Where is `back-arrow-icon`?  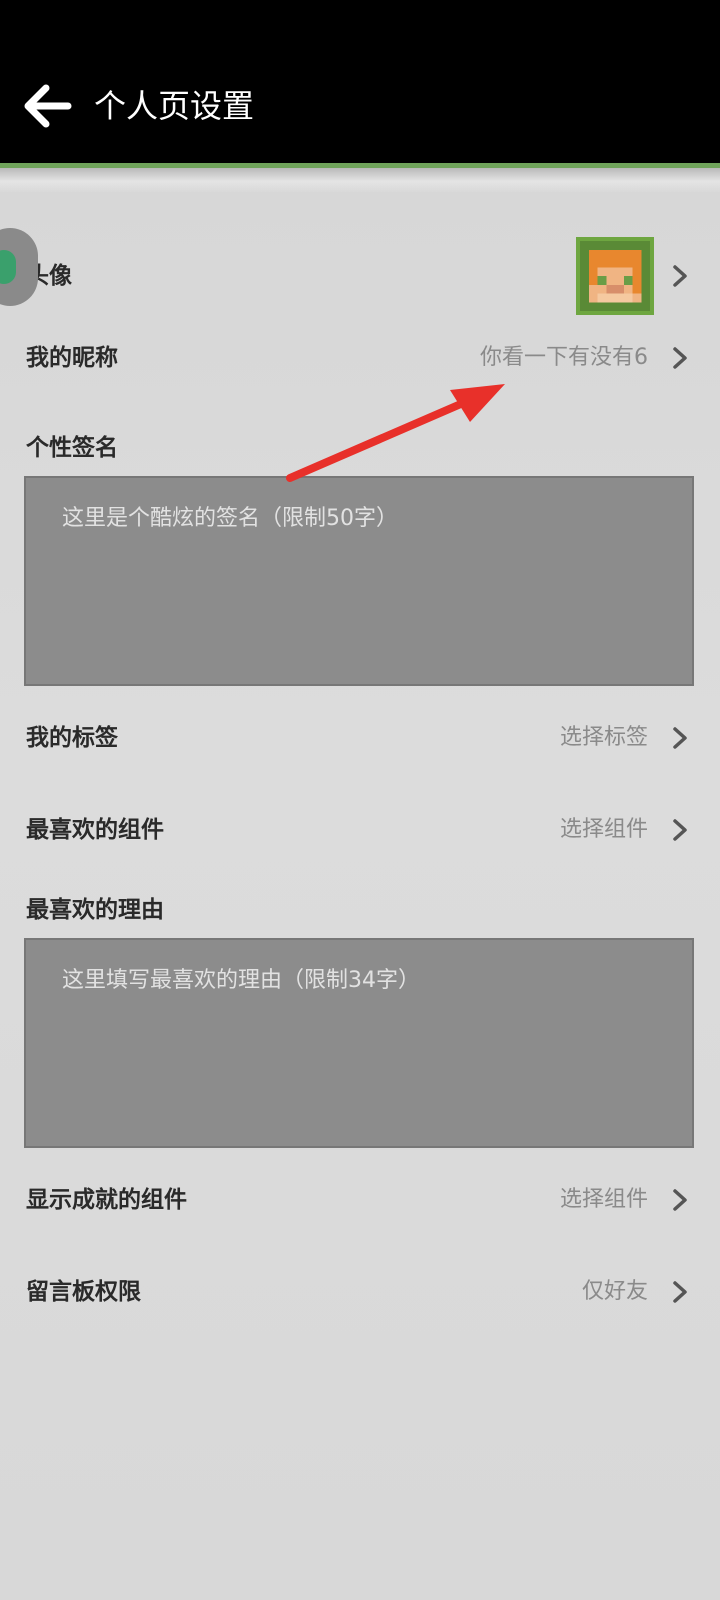 back-arrow-icon is located at coordinates (48, 106).